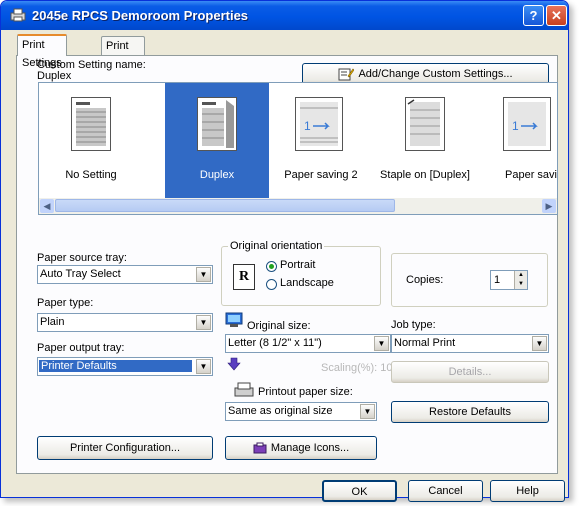  What do you see at coordinates (298, 265) in the screenshot?
I see `portrait-label: Portrait` at bounding box center [298, 265].